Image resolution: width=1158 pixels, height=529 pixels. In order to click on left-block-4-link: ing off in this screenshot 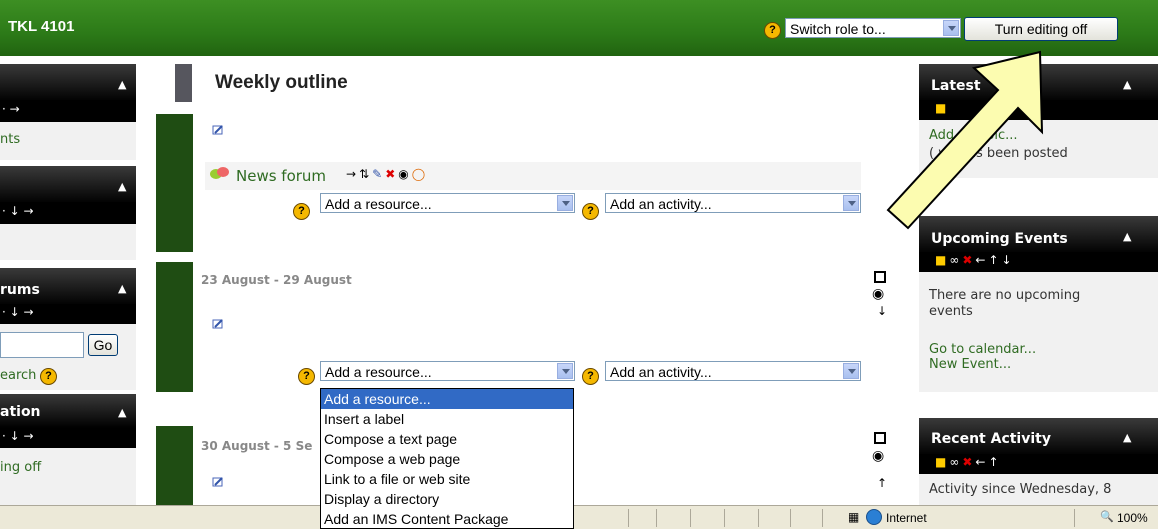, I will do `click(20, 467)`.